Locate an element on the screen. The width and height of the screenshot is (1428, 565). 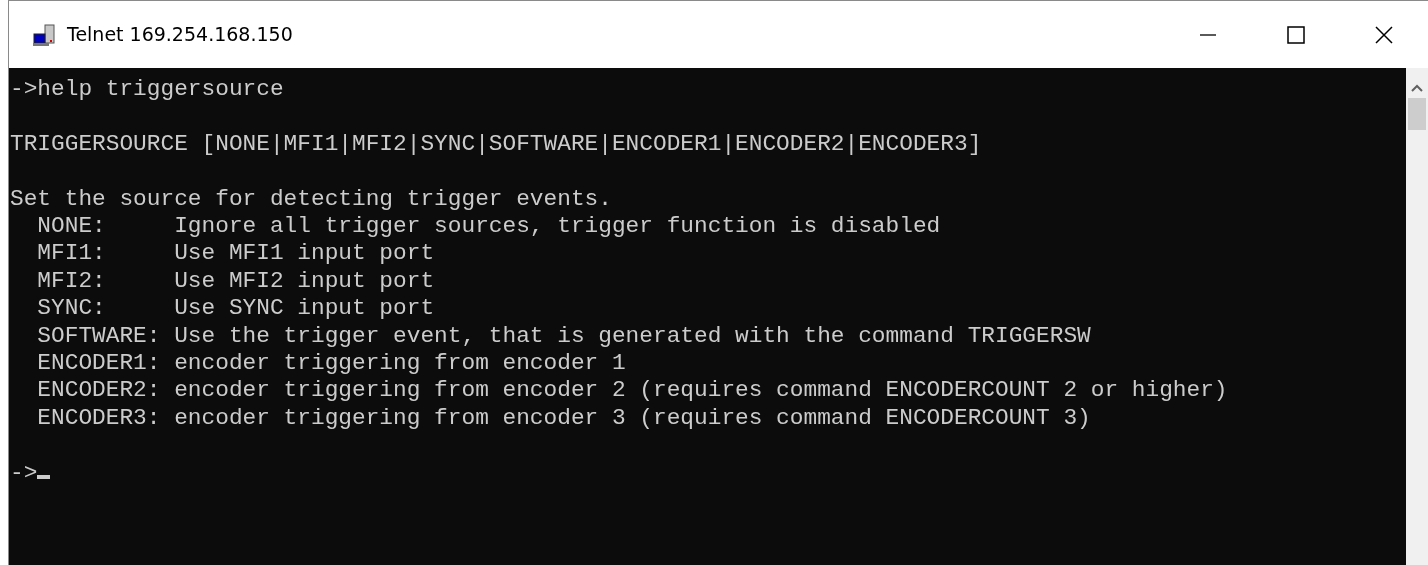
terminal-line: ENCODER2: encoder triggering from encoder 2 (requires command ENCODERCOUNT 2 or higher) is located at coordinates (632, 391).